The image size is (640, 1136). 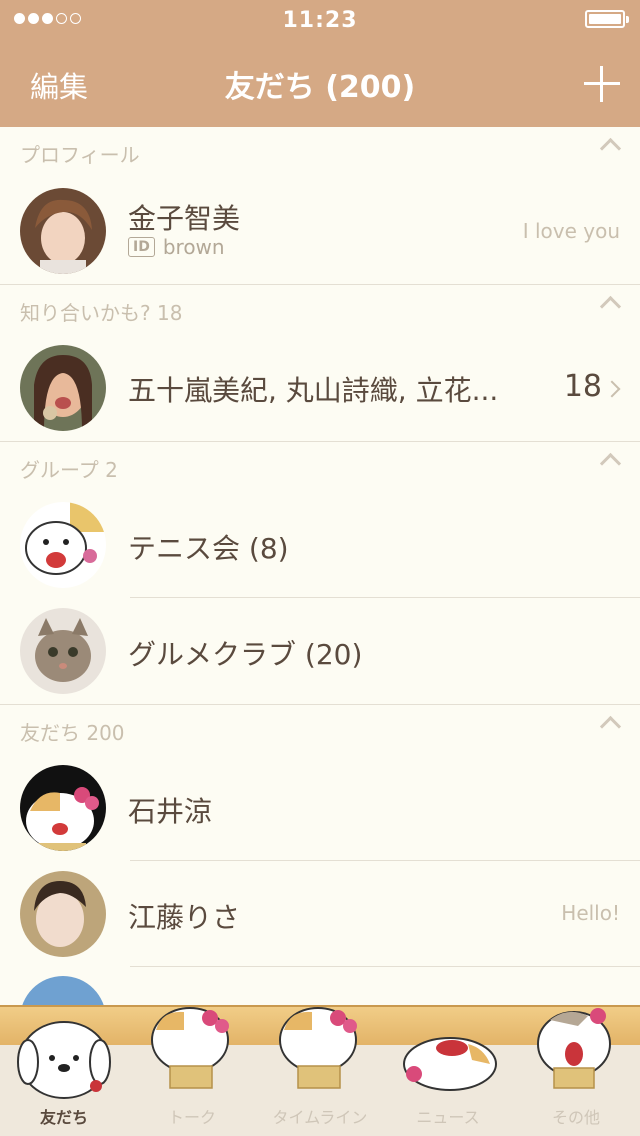 What do you see at coordinates (320, 230) in the screenshot?
I see `profile-row: 金子智美 ID brown I love you` at bounding box center [320, 230].